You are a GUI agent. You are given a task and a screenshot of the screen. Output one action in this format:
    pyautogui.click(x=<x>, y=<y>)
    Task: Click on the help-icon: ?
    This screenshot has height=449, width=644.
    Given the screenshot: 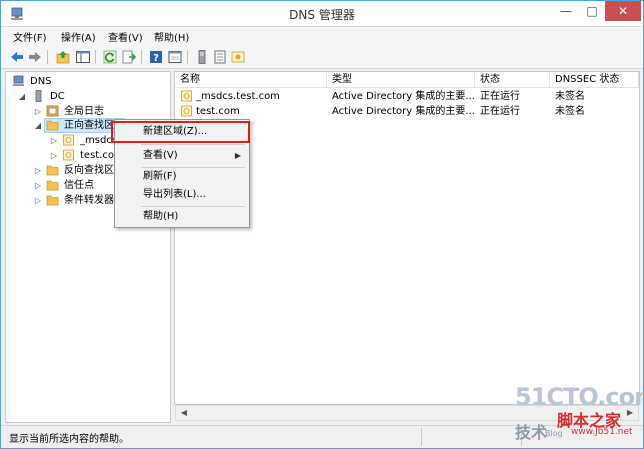 What is the action you would take?
    pyautogui.click(x=156, y=57)
    